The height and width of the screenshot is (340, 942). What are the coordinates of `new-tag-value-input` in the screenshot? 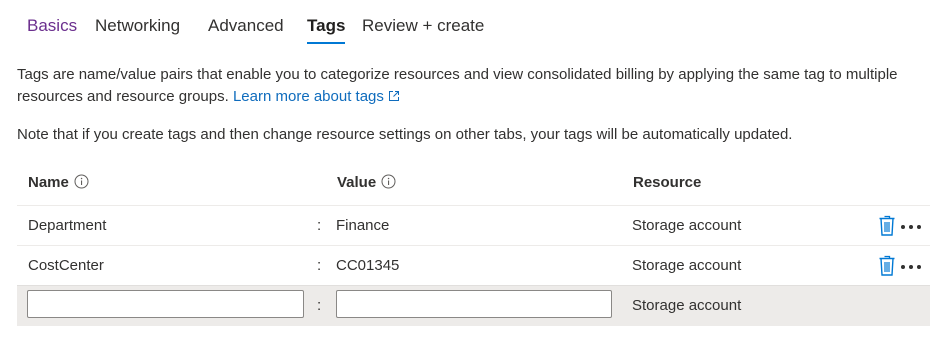 It's located at (474, 304).